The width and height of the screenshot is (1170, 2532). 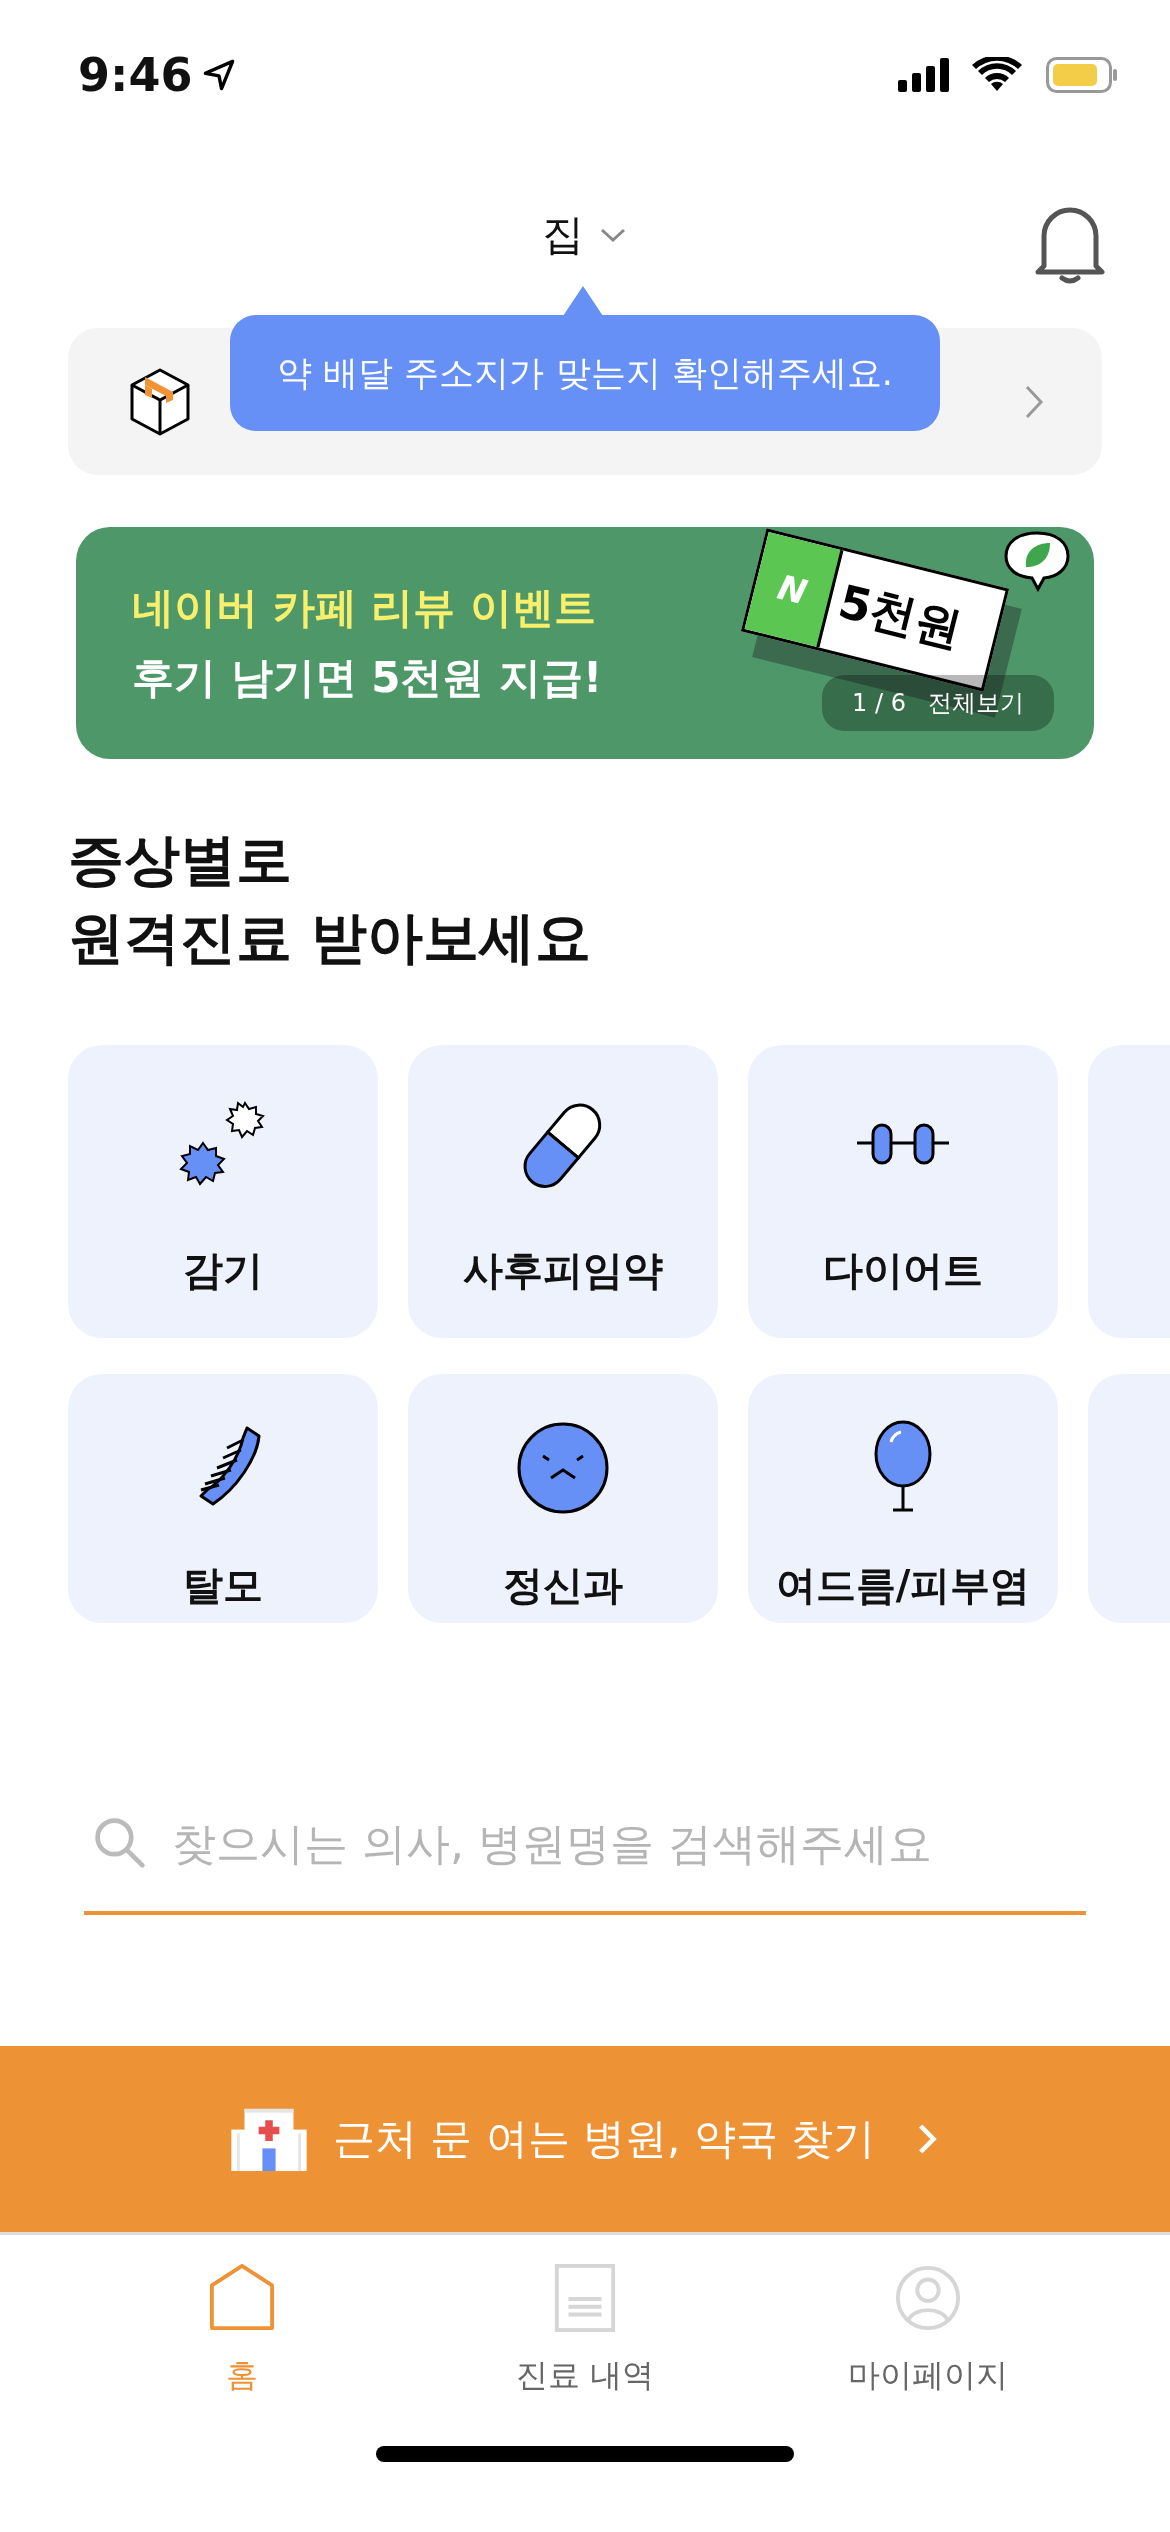 What do you see at coordinates (330, 899) in the screenshot?
I see `section-heading: 증상별로 원격진료 받아보세요` at bounding box center [330, 899].